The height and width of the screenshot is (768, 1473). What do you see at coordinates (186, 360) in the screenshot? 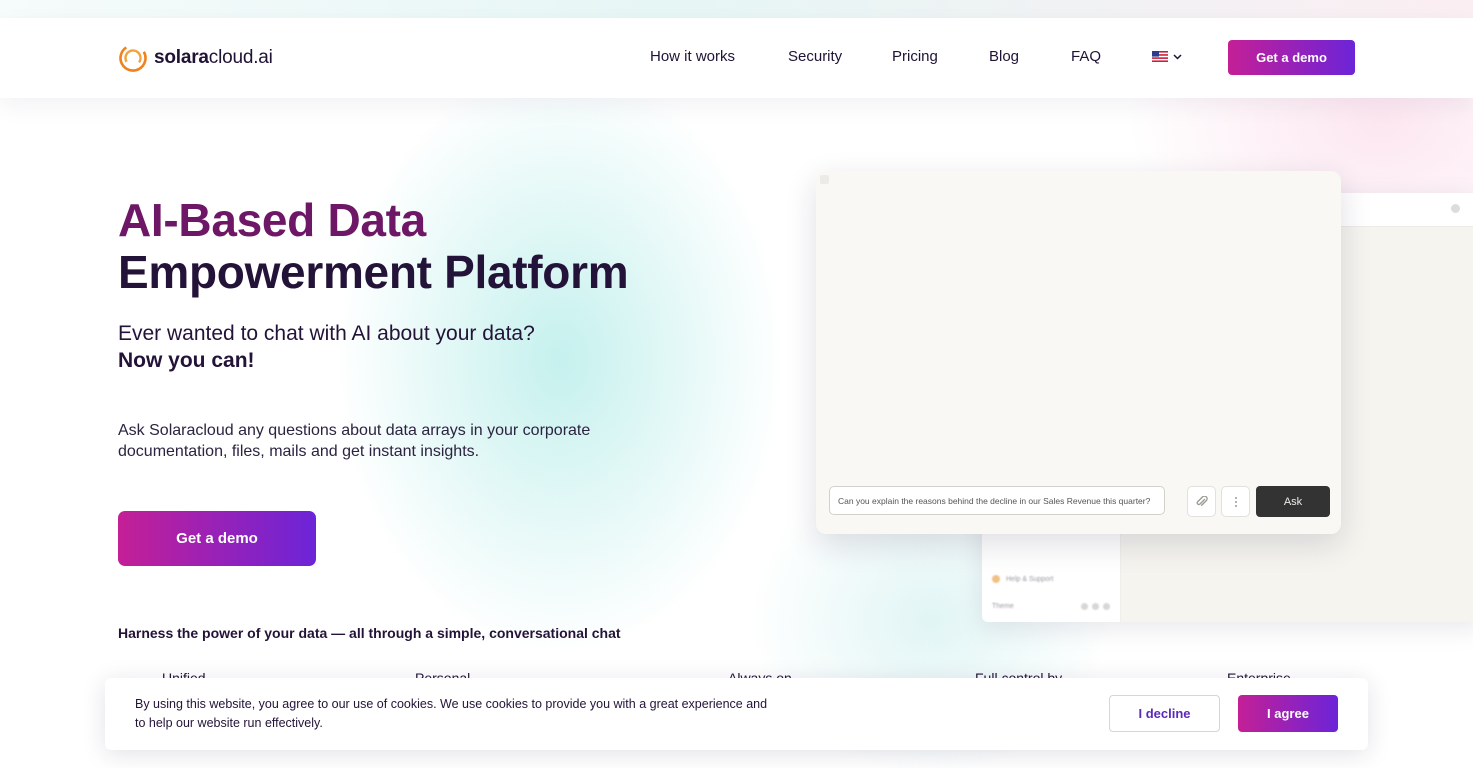
I see `hero-subtitle-bold: Now you can!` at bounding box center [186, 360].